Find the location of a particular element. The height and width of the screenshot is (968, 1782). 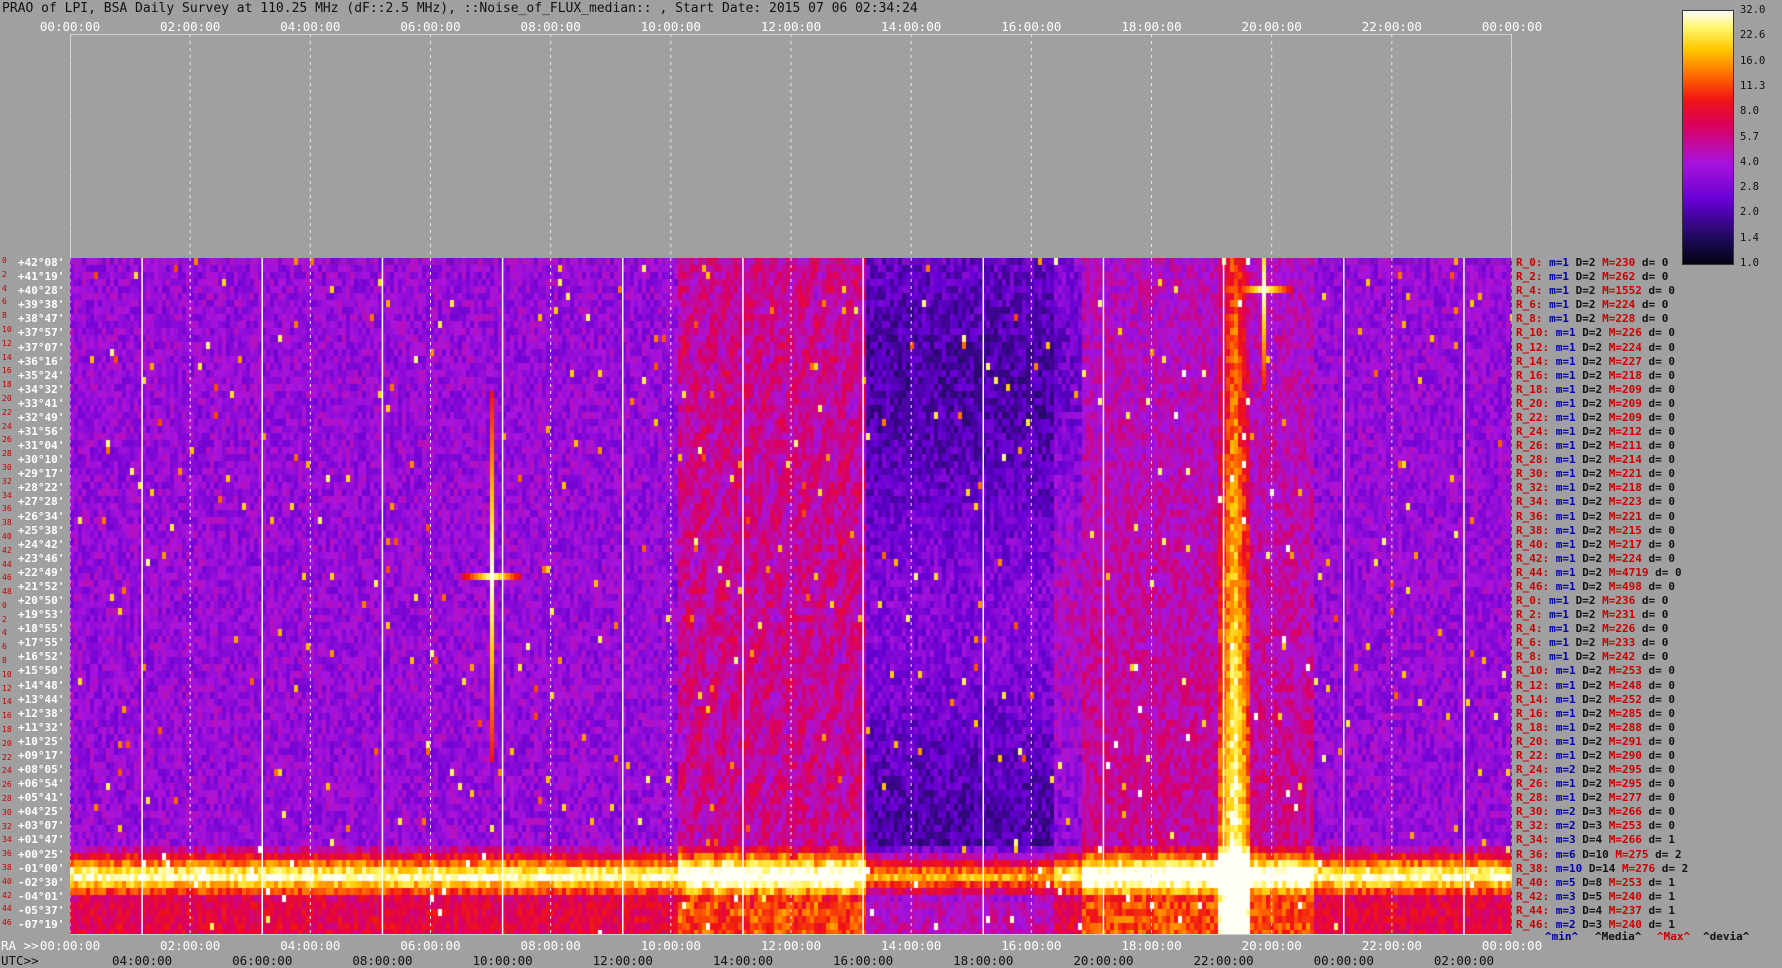

row-stat-line: R_18: m=1 D=2 M=288 d= 0 is located at coordinates (1595, 727).